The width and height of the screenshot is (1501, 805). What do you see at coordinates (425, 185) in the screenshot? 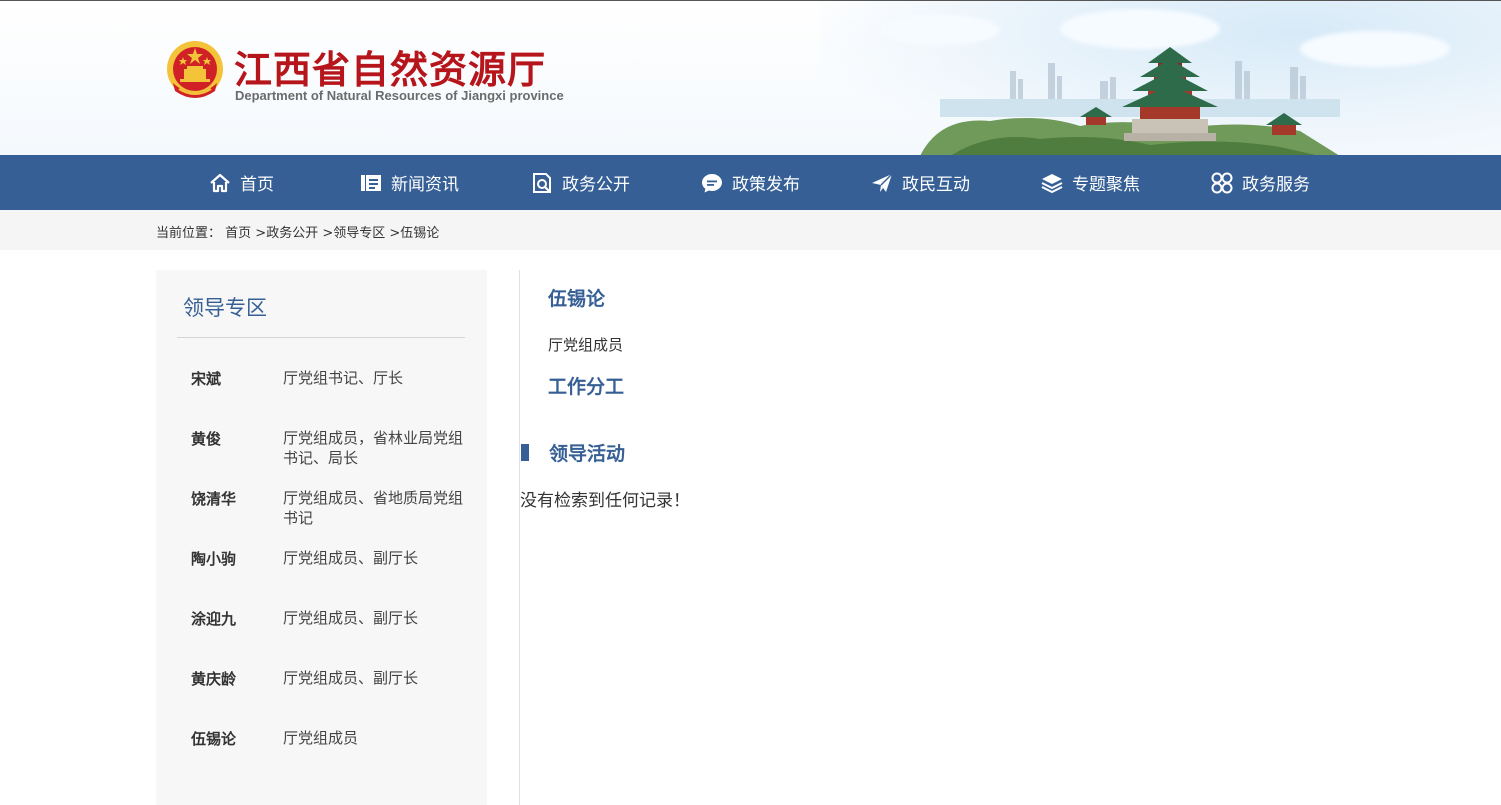
I see `nav-label: 新闻资讯` at bounding box center [425, 185].